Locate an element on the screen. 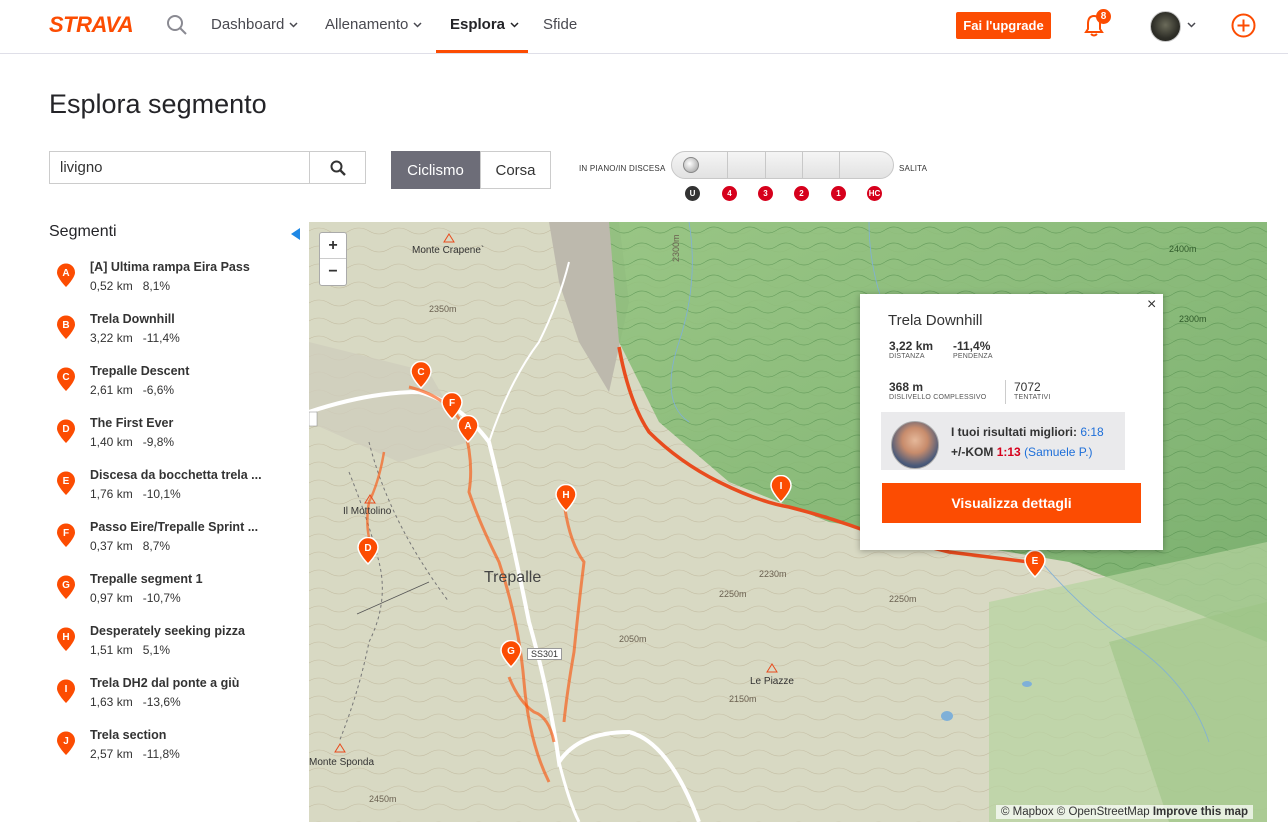 Image resolution: width=1288 pixels, height=831 pixels. map-marker-icon: C is located at coordinates (421, 375).